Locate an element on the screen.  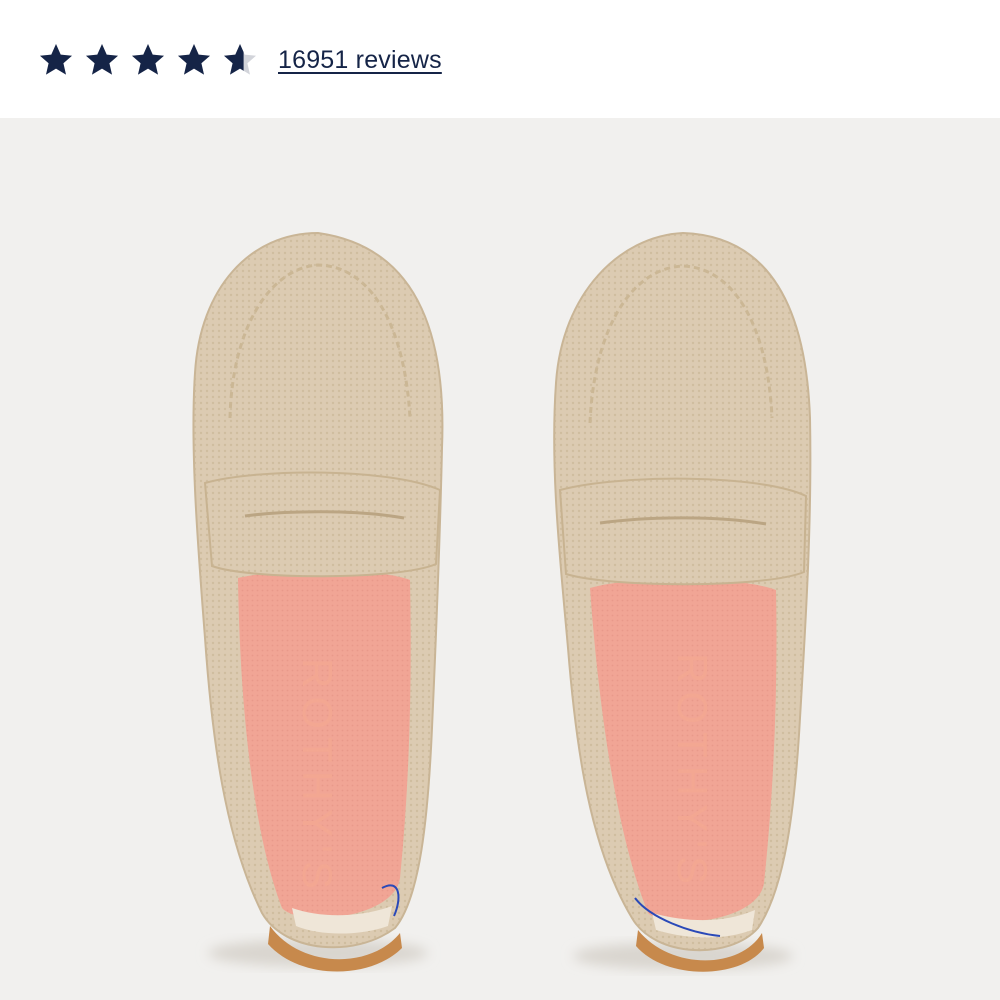
rating-row: 16951 reviews is located at coordinates (240, 60).